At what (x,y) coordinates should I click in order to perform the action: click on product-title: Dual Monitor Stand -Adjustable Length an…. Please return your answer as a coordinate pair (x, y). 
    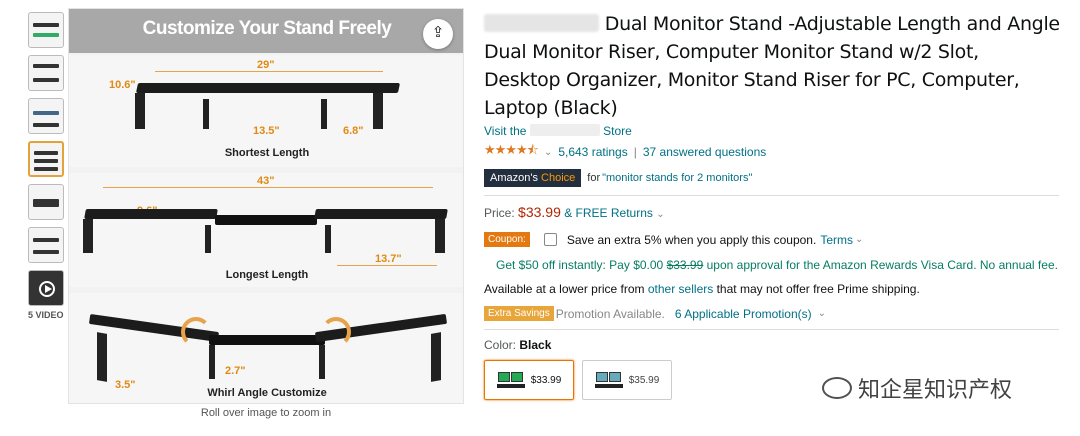
    Looking at the image, I should click on (772, 66).